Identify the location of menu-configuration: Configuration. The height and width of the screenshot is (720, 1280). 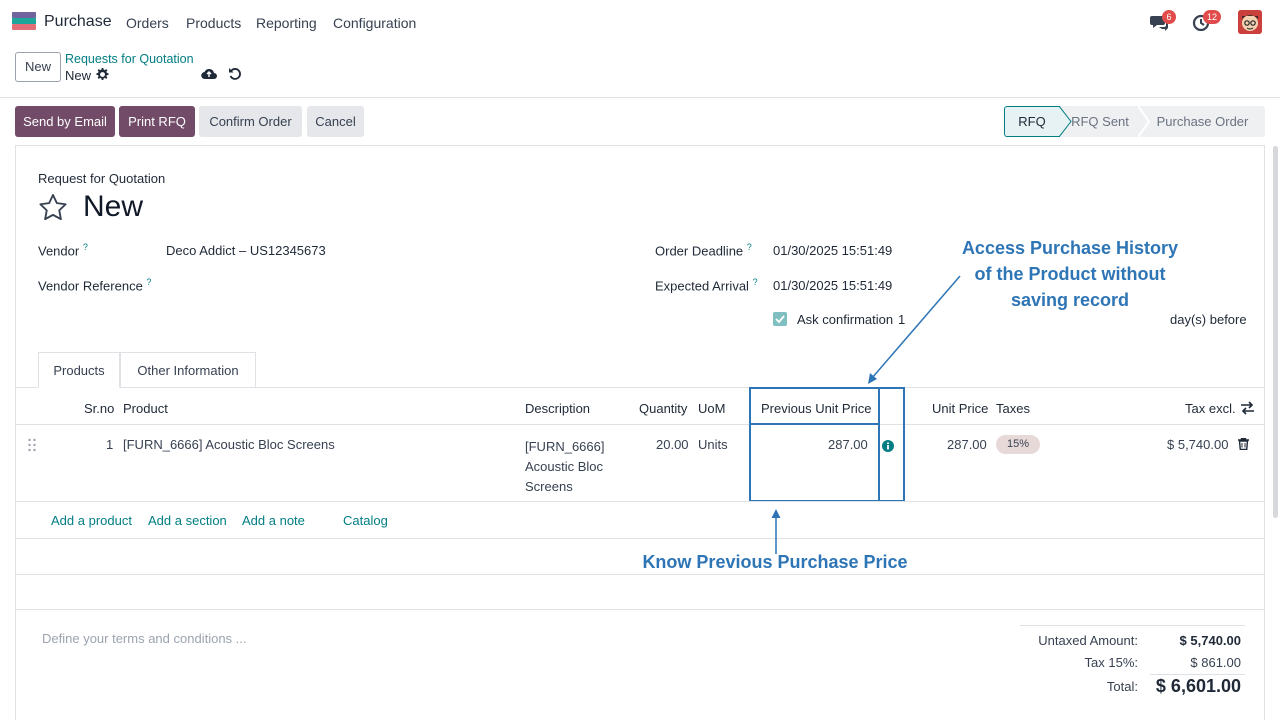
(374, 23).